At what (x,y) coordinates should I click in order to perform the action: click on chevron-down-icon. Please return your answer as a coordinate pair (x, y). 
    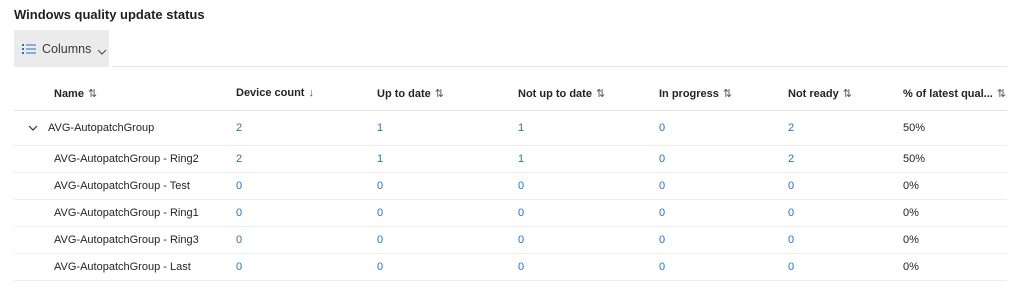
    Looking at the image, I should click on (102, 50).